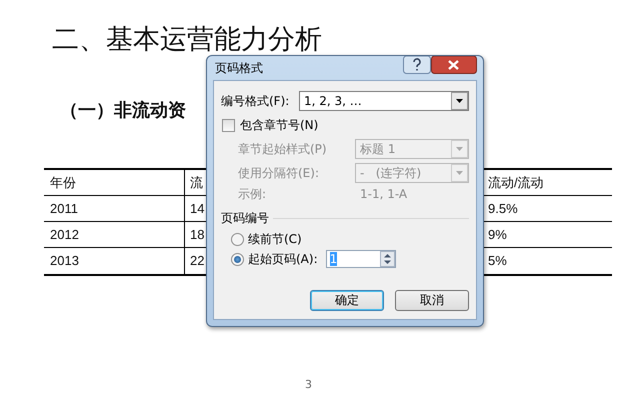 Image resolution: width=642 pixels, height=411 pixels. Describe the element at coordinates (64, 234) in the screenshot. I see `table-cell: 2012` at that location.